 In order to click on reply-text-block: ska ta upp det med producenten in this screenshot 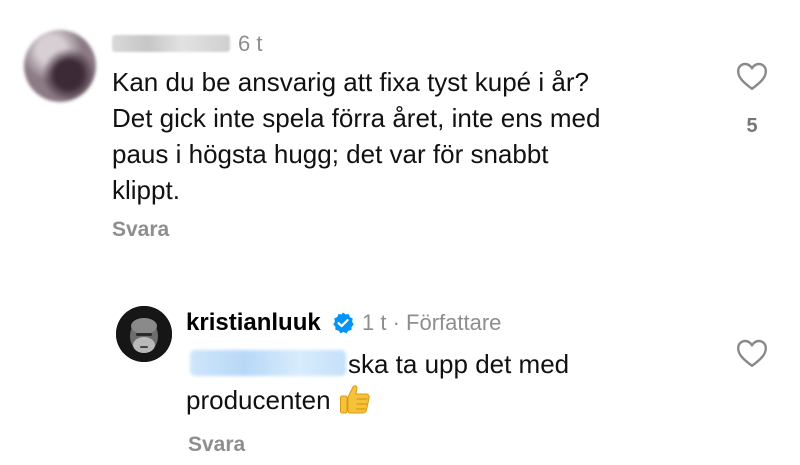, I will do `click(446, 382)`.